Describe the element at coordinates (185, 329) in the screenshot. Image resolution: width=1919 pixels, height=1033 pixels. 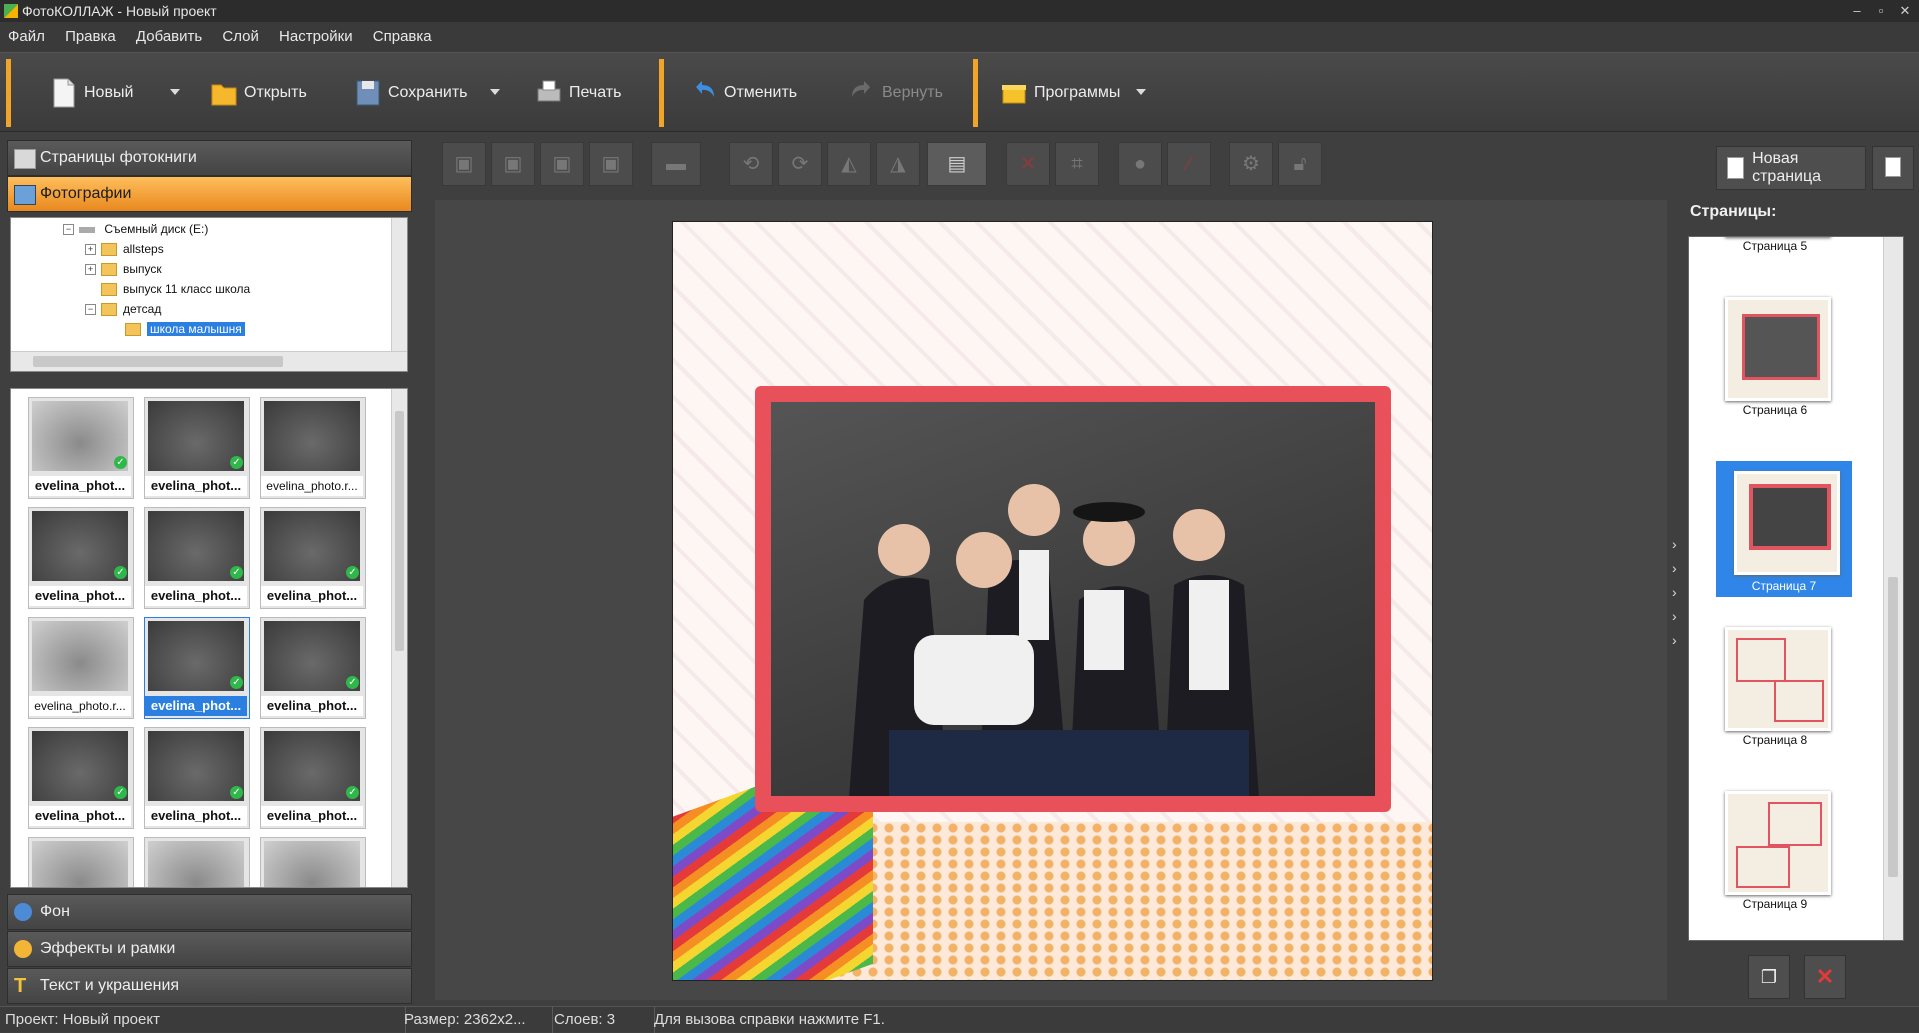
I see `tree-item-shkola-malyshnya: школа малышня` at that location.